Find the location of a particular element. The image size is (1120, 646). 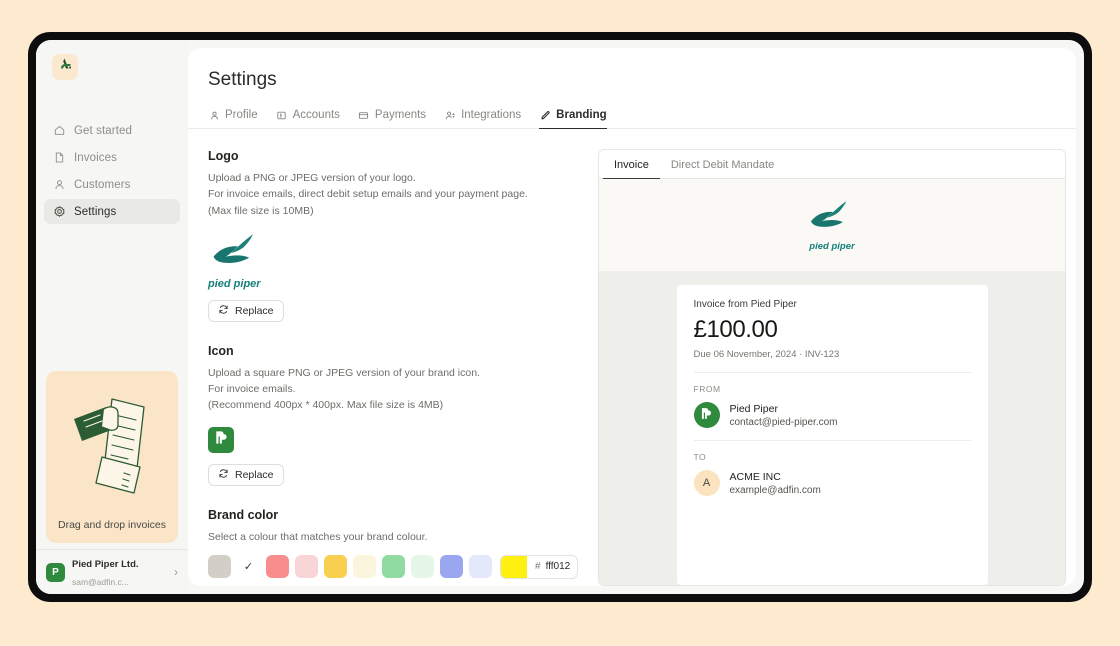

tab-integrations: Integrations is located at coordinates (482, 119).